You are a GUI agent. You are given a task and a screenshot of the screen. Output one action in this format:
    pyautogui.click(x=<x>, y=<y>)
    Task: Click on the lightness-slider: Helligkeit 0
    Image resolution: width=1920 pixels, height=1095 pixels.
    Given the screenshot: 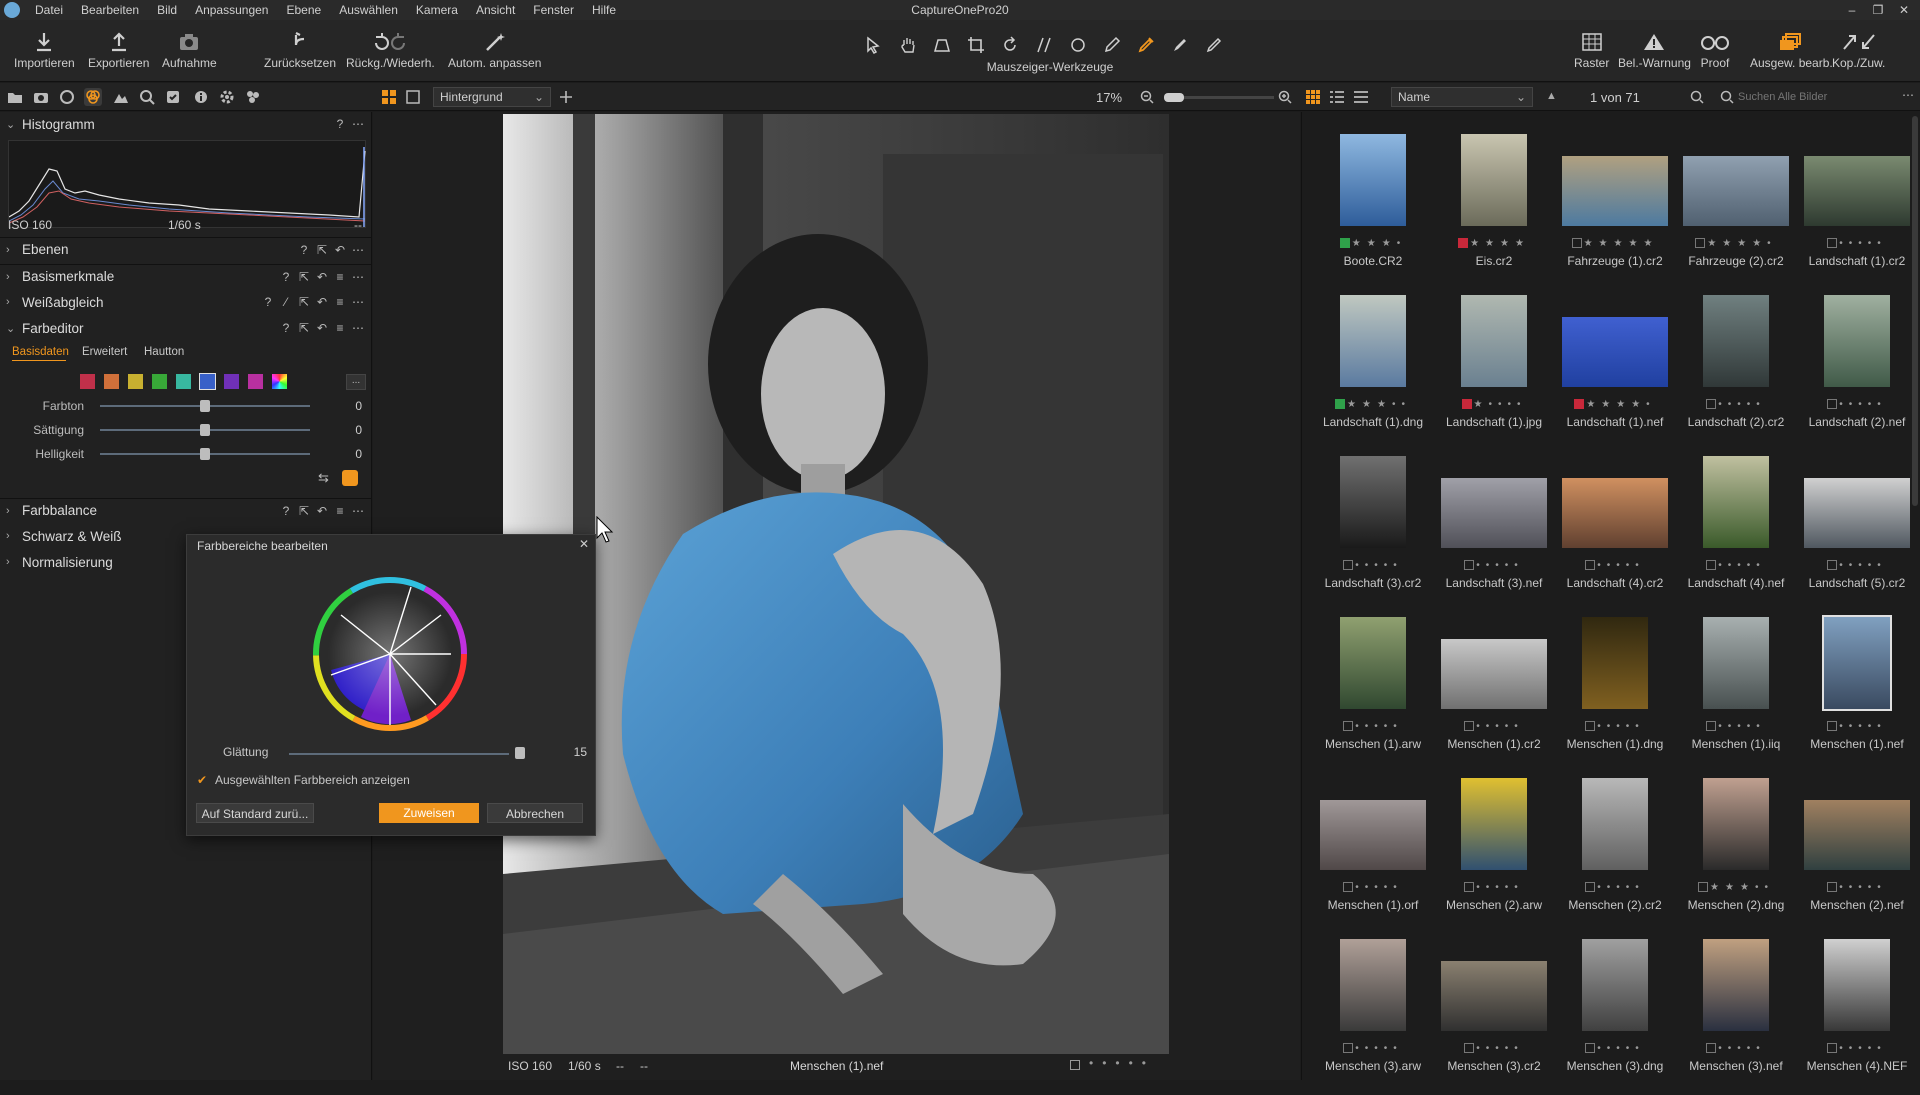 What is the action you would take?
    pyautogui.click(x=186, y=454)
    